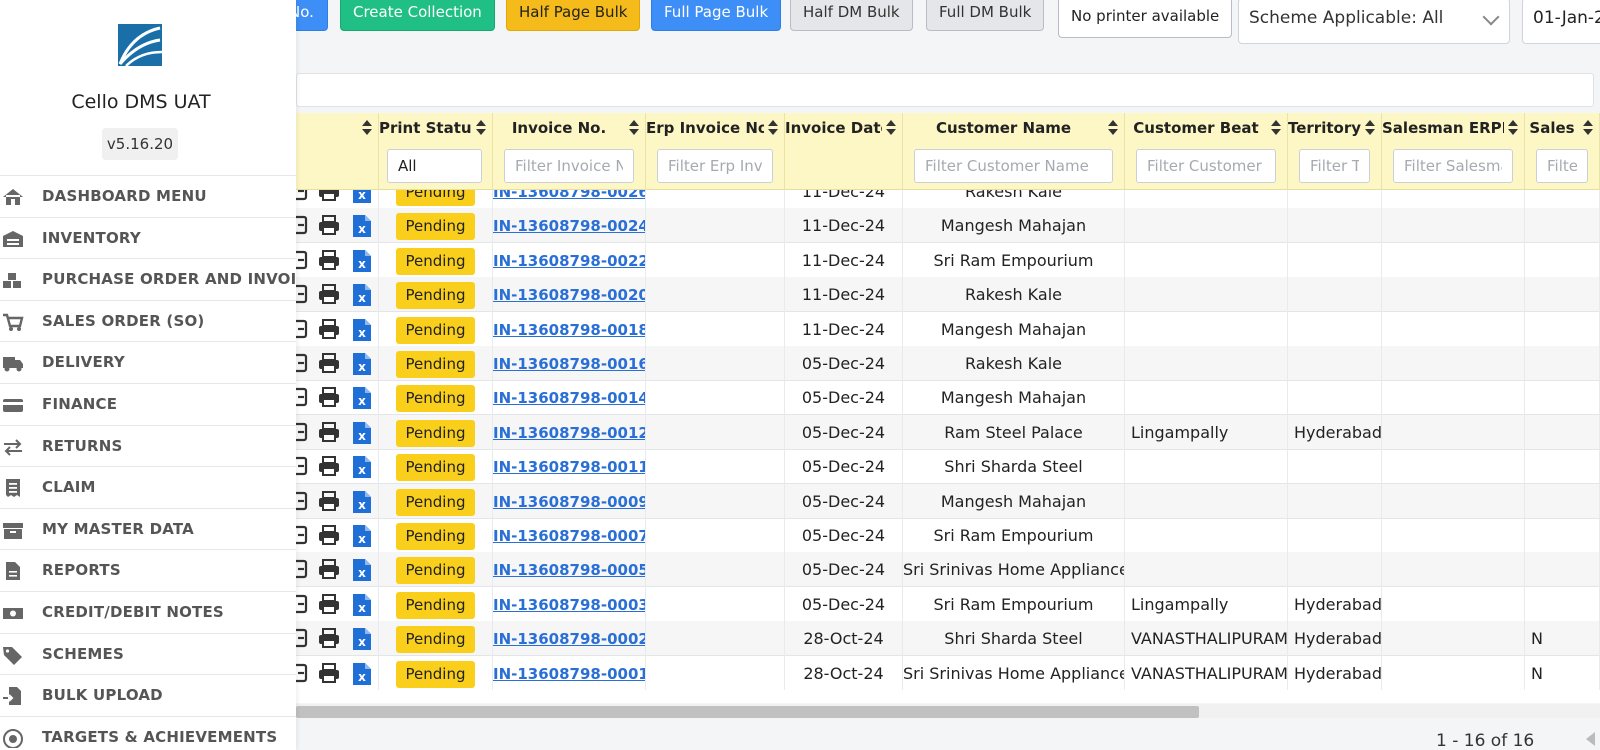  Describe the element at coordinates (1453, 166) in the screenshot. I see `filter-input-salesman_erpid` at that location.